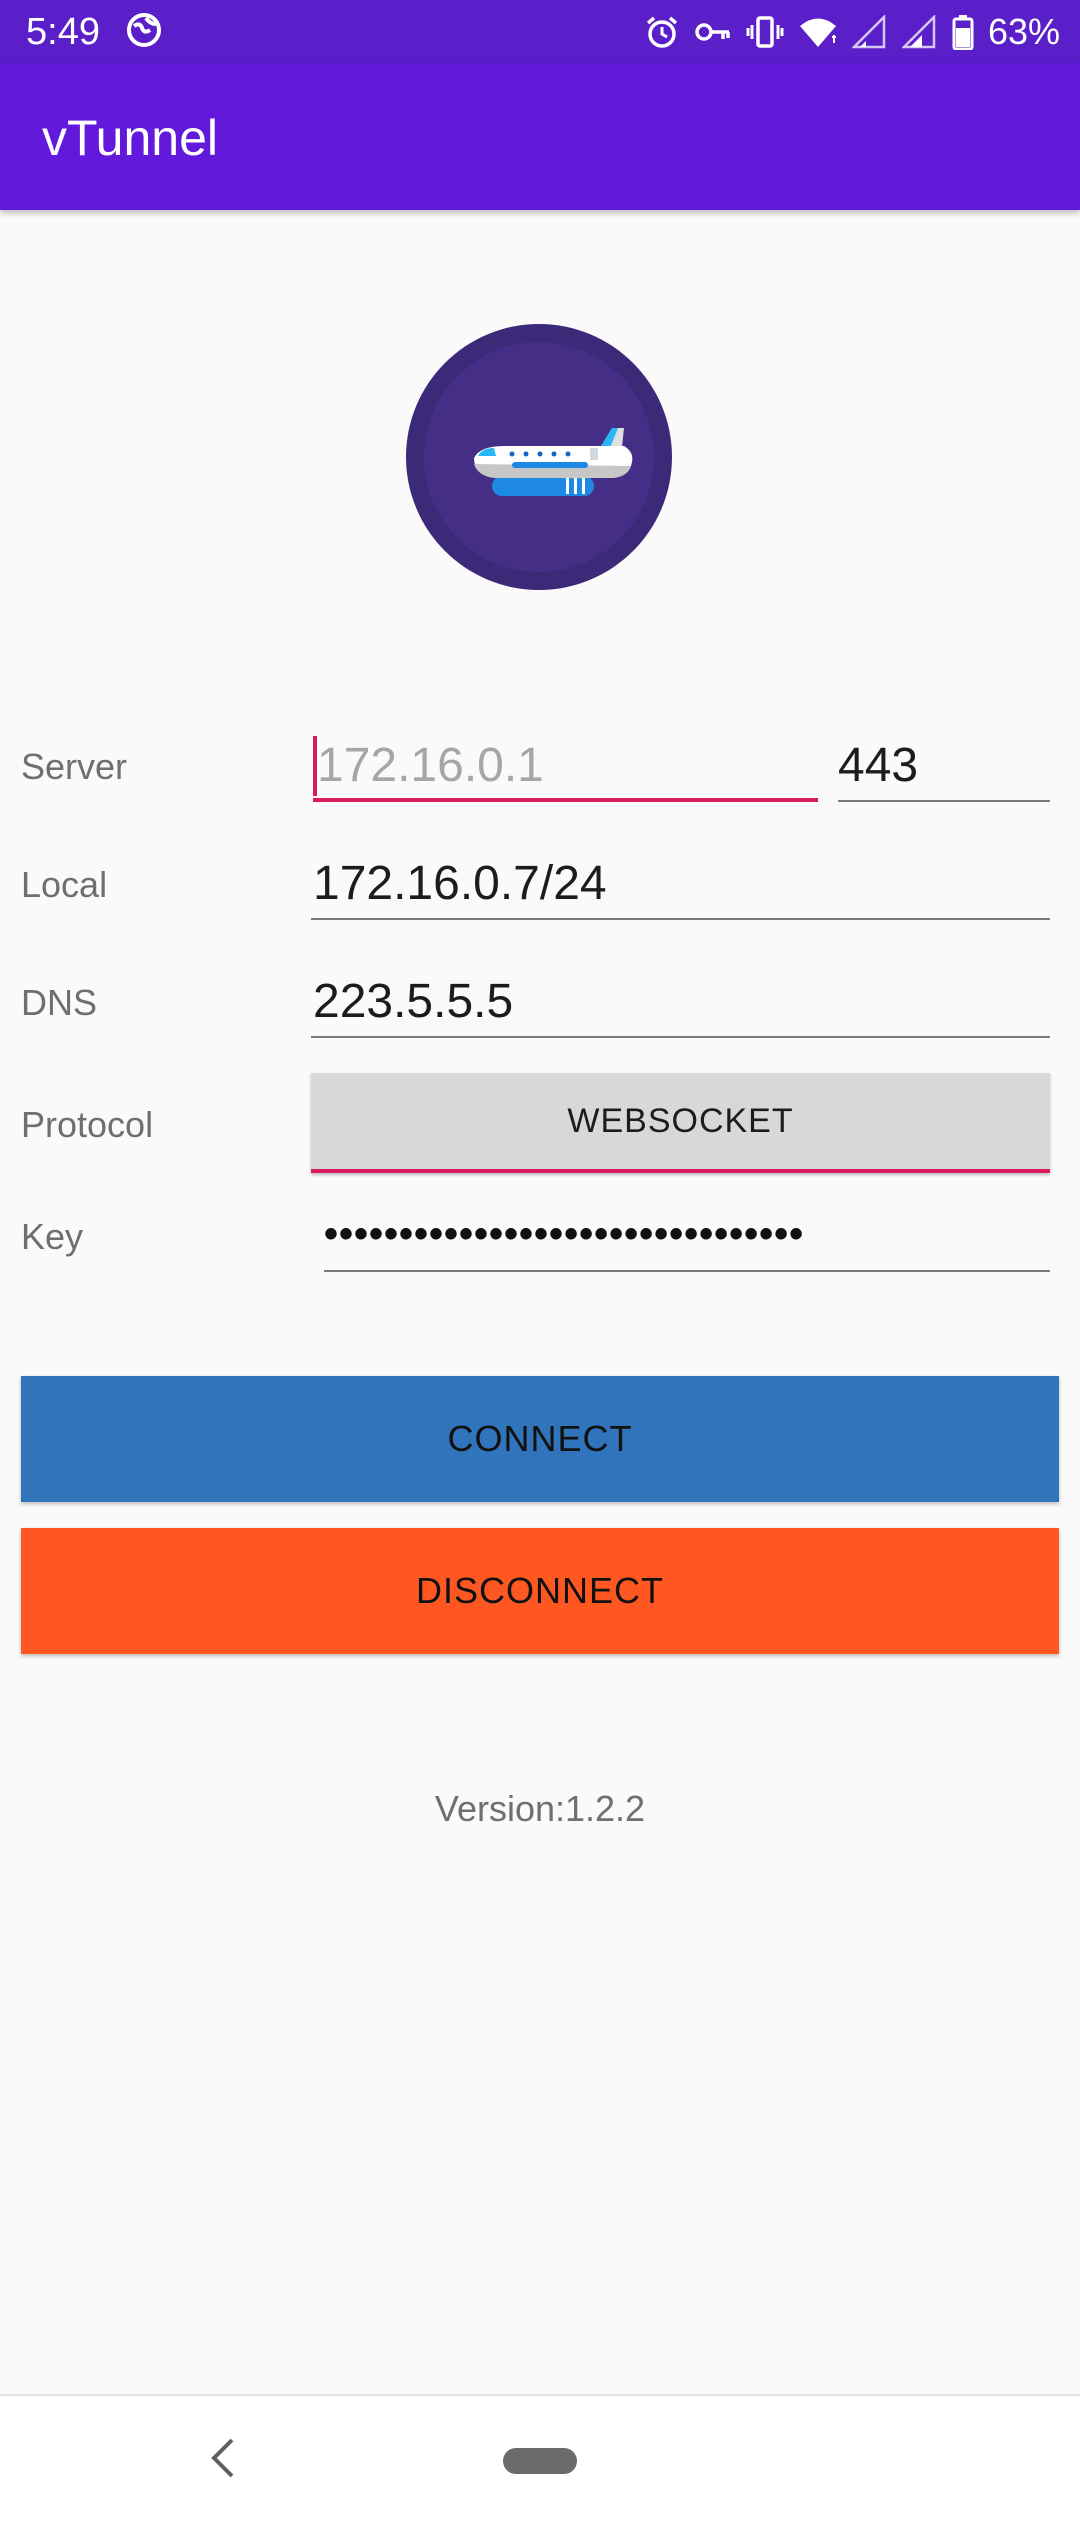 This screenshot has width=1080, height=2522. Describe the element at coordinates (1023, 31) in the screenshot. I see `battery-percent: 63%` at that location.